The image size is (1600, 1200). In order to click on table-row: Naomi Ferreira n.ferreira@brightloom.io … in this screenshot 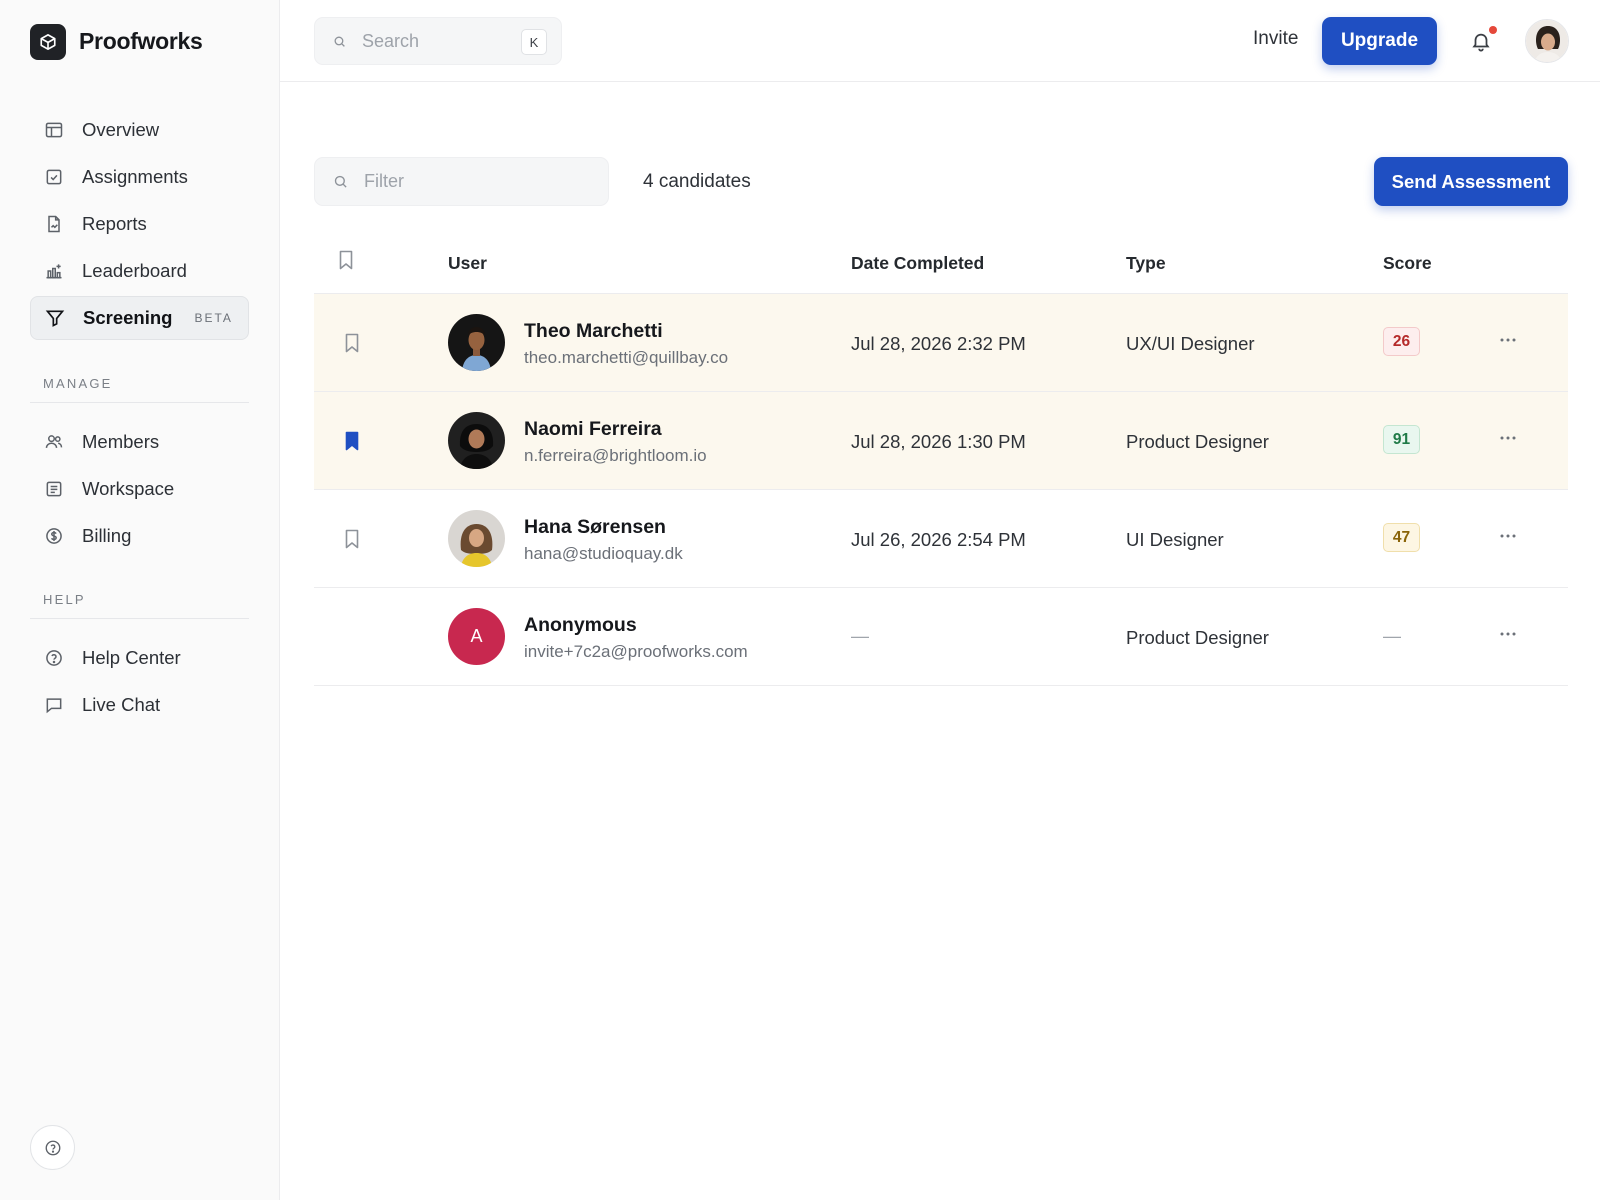, I will do `click(941, 441)`.